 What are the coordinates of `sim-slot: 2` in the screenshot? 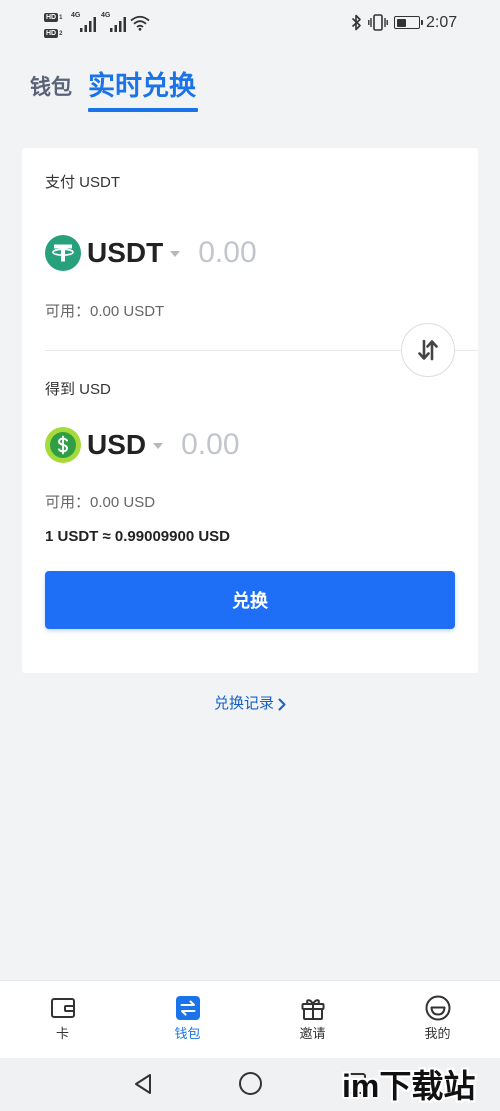 It's located at (61, 34).